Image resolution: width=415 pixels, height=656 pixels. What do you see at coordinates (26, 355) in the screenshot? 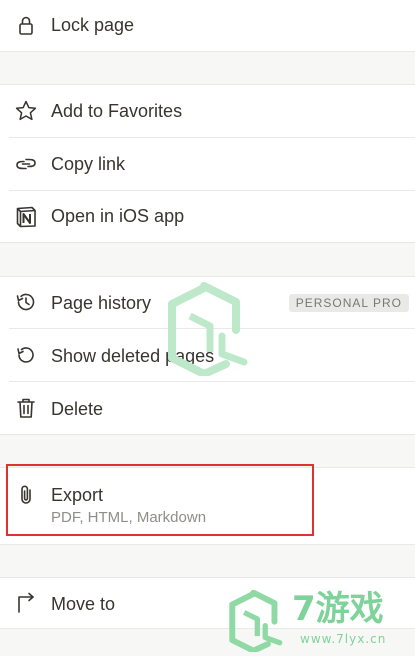
I see `restore-icon` at bounding box center [26, 355].